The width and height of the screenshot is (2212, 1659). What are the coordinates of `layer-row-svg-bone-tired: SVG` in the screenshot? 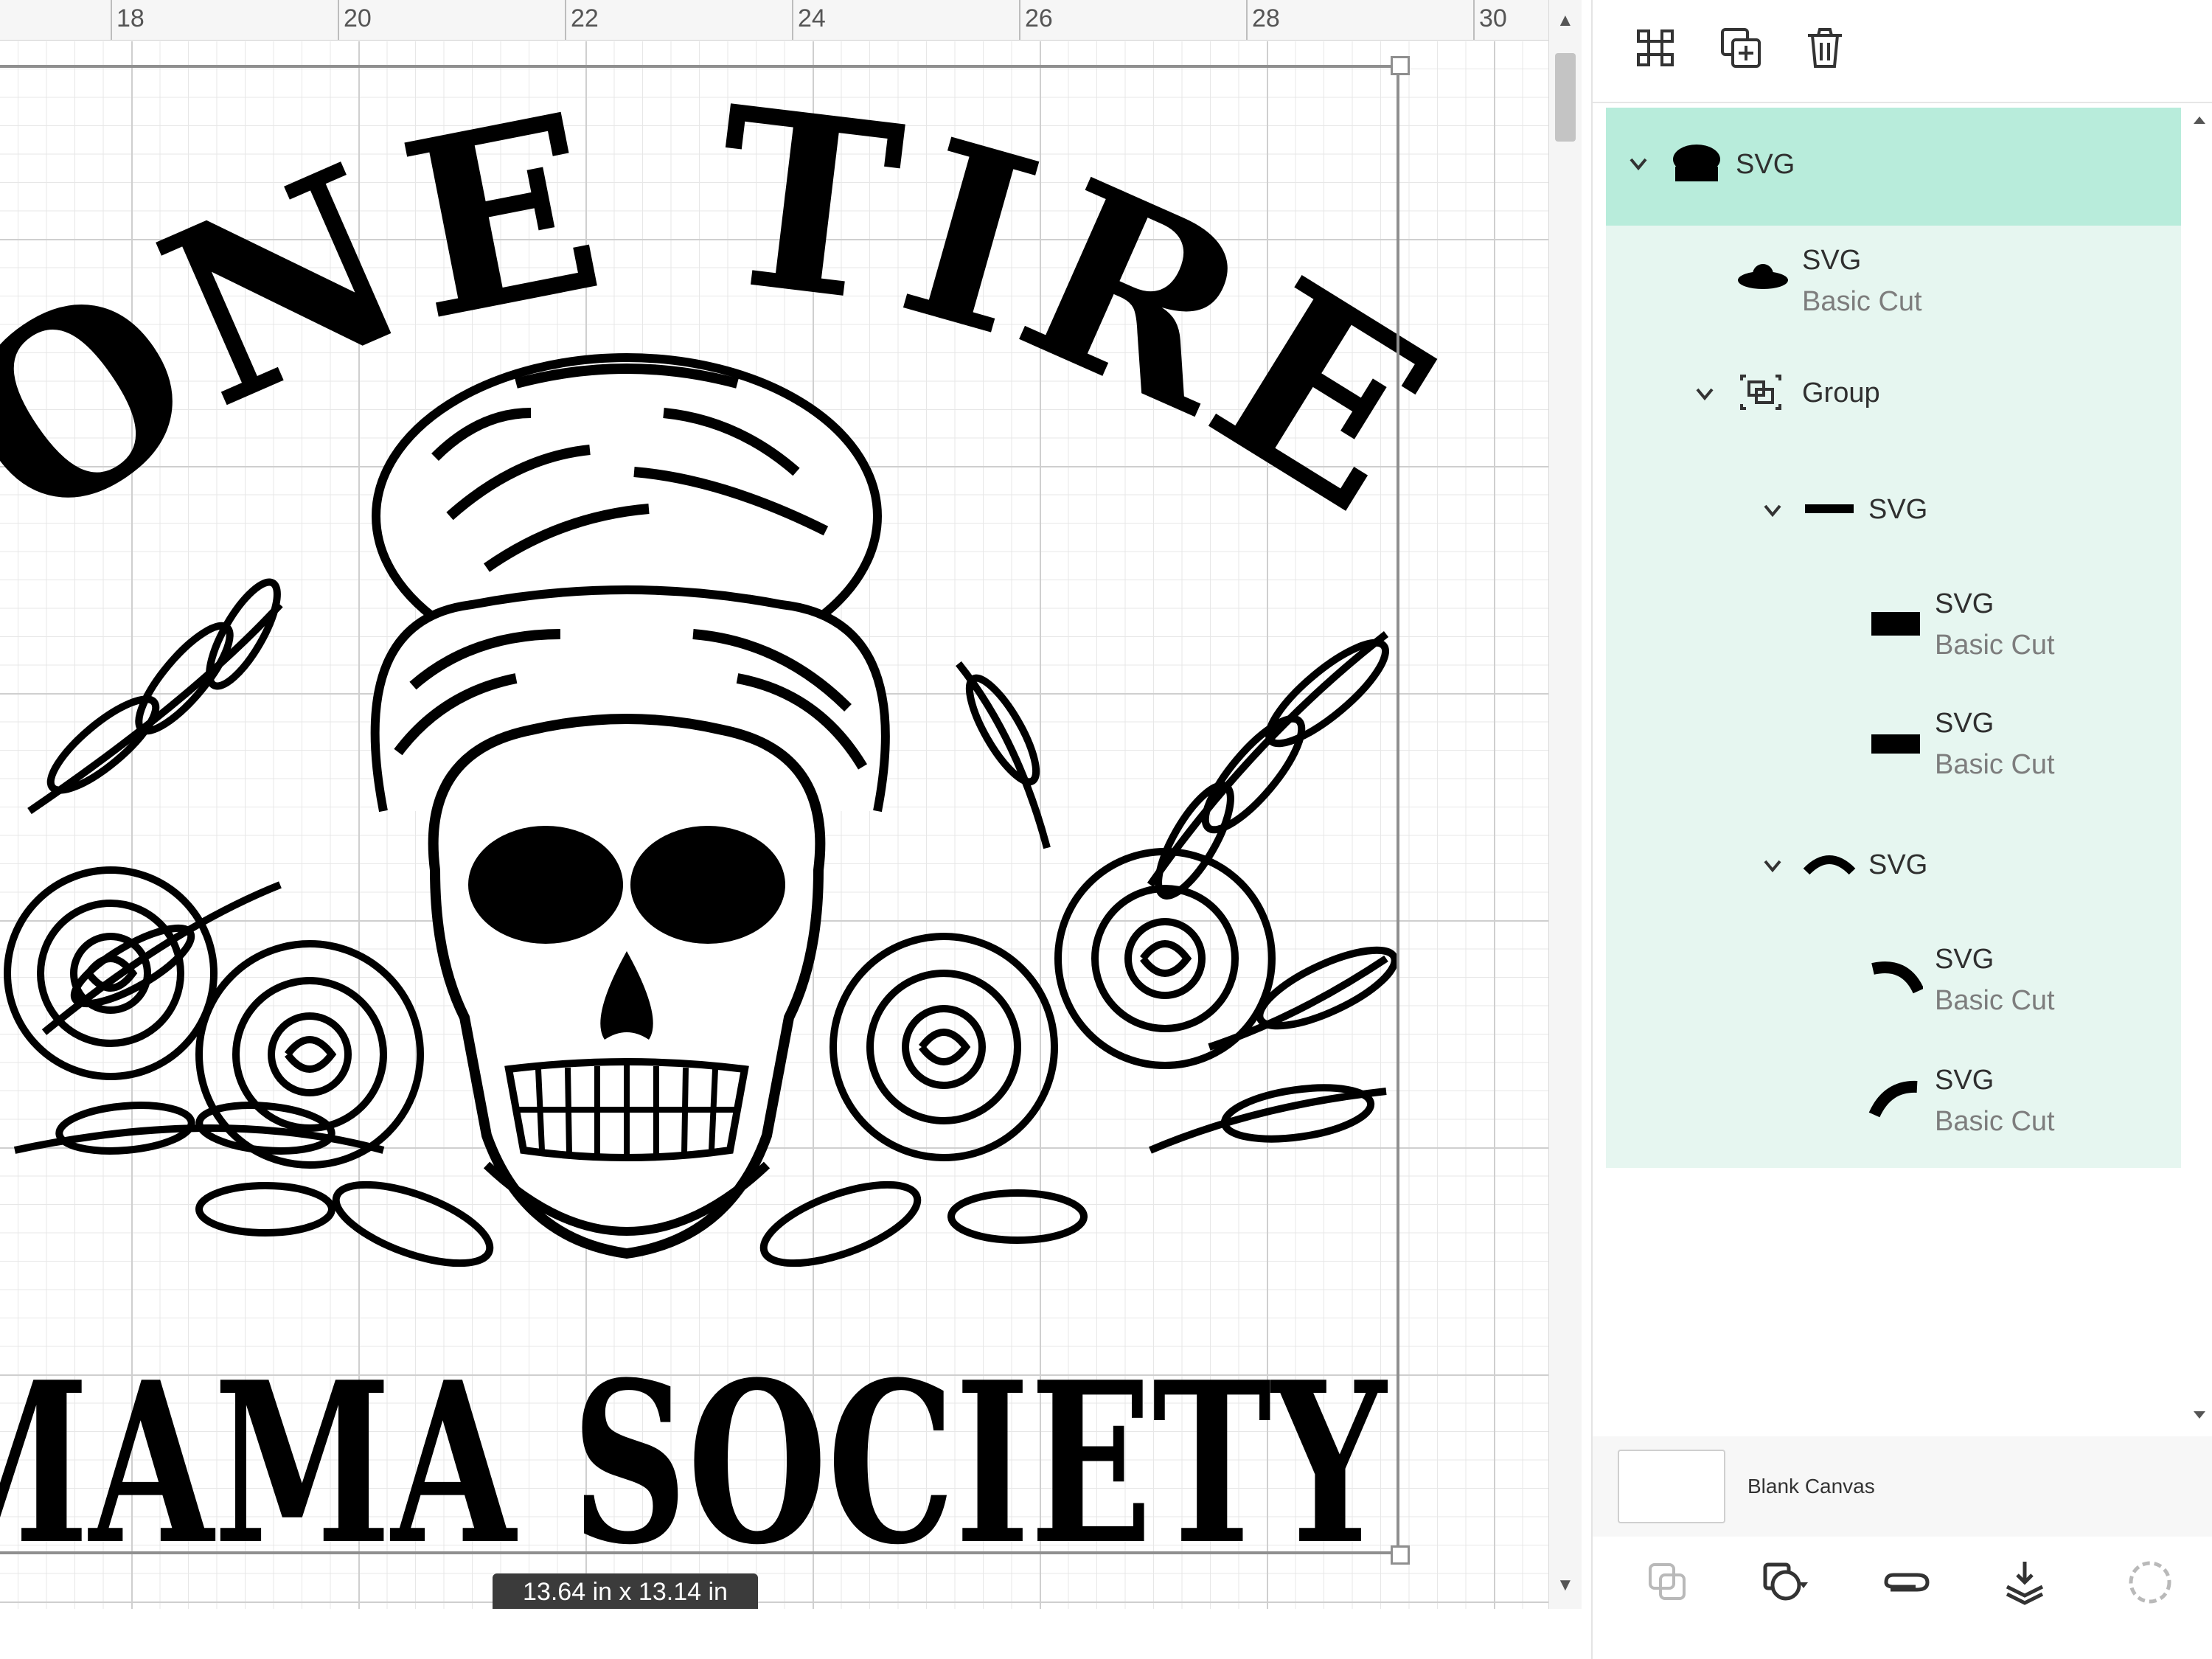 It's located at (1893, 870).